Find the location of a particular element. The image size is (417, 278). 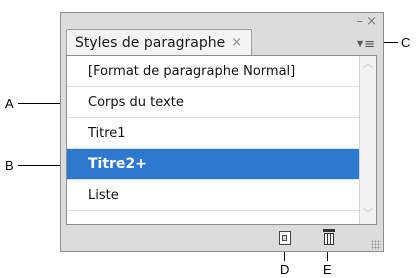

vertical-scrollbar: ︿ ﹀ is located at coordinates (367, 140).